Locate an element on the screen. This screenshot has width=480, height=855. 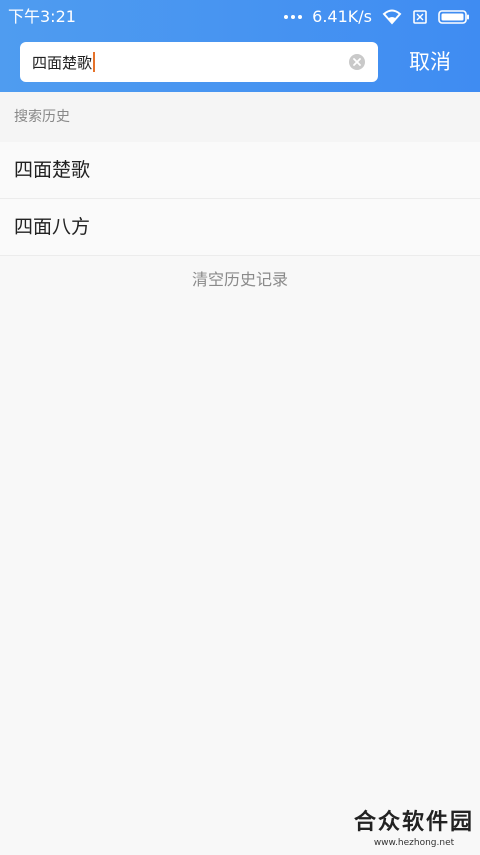
battery-icon is located at coordinates (453, 17).